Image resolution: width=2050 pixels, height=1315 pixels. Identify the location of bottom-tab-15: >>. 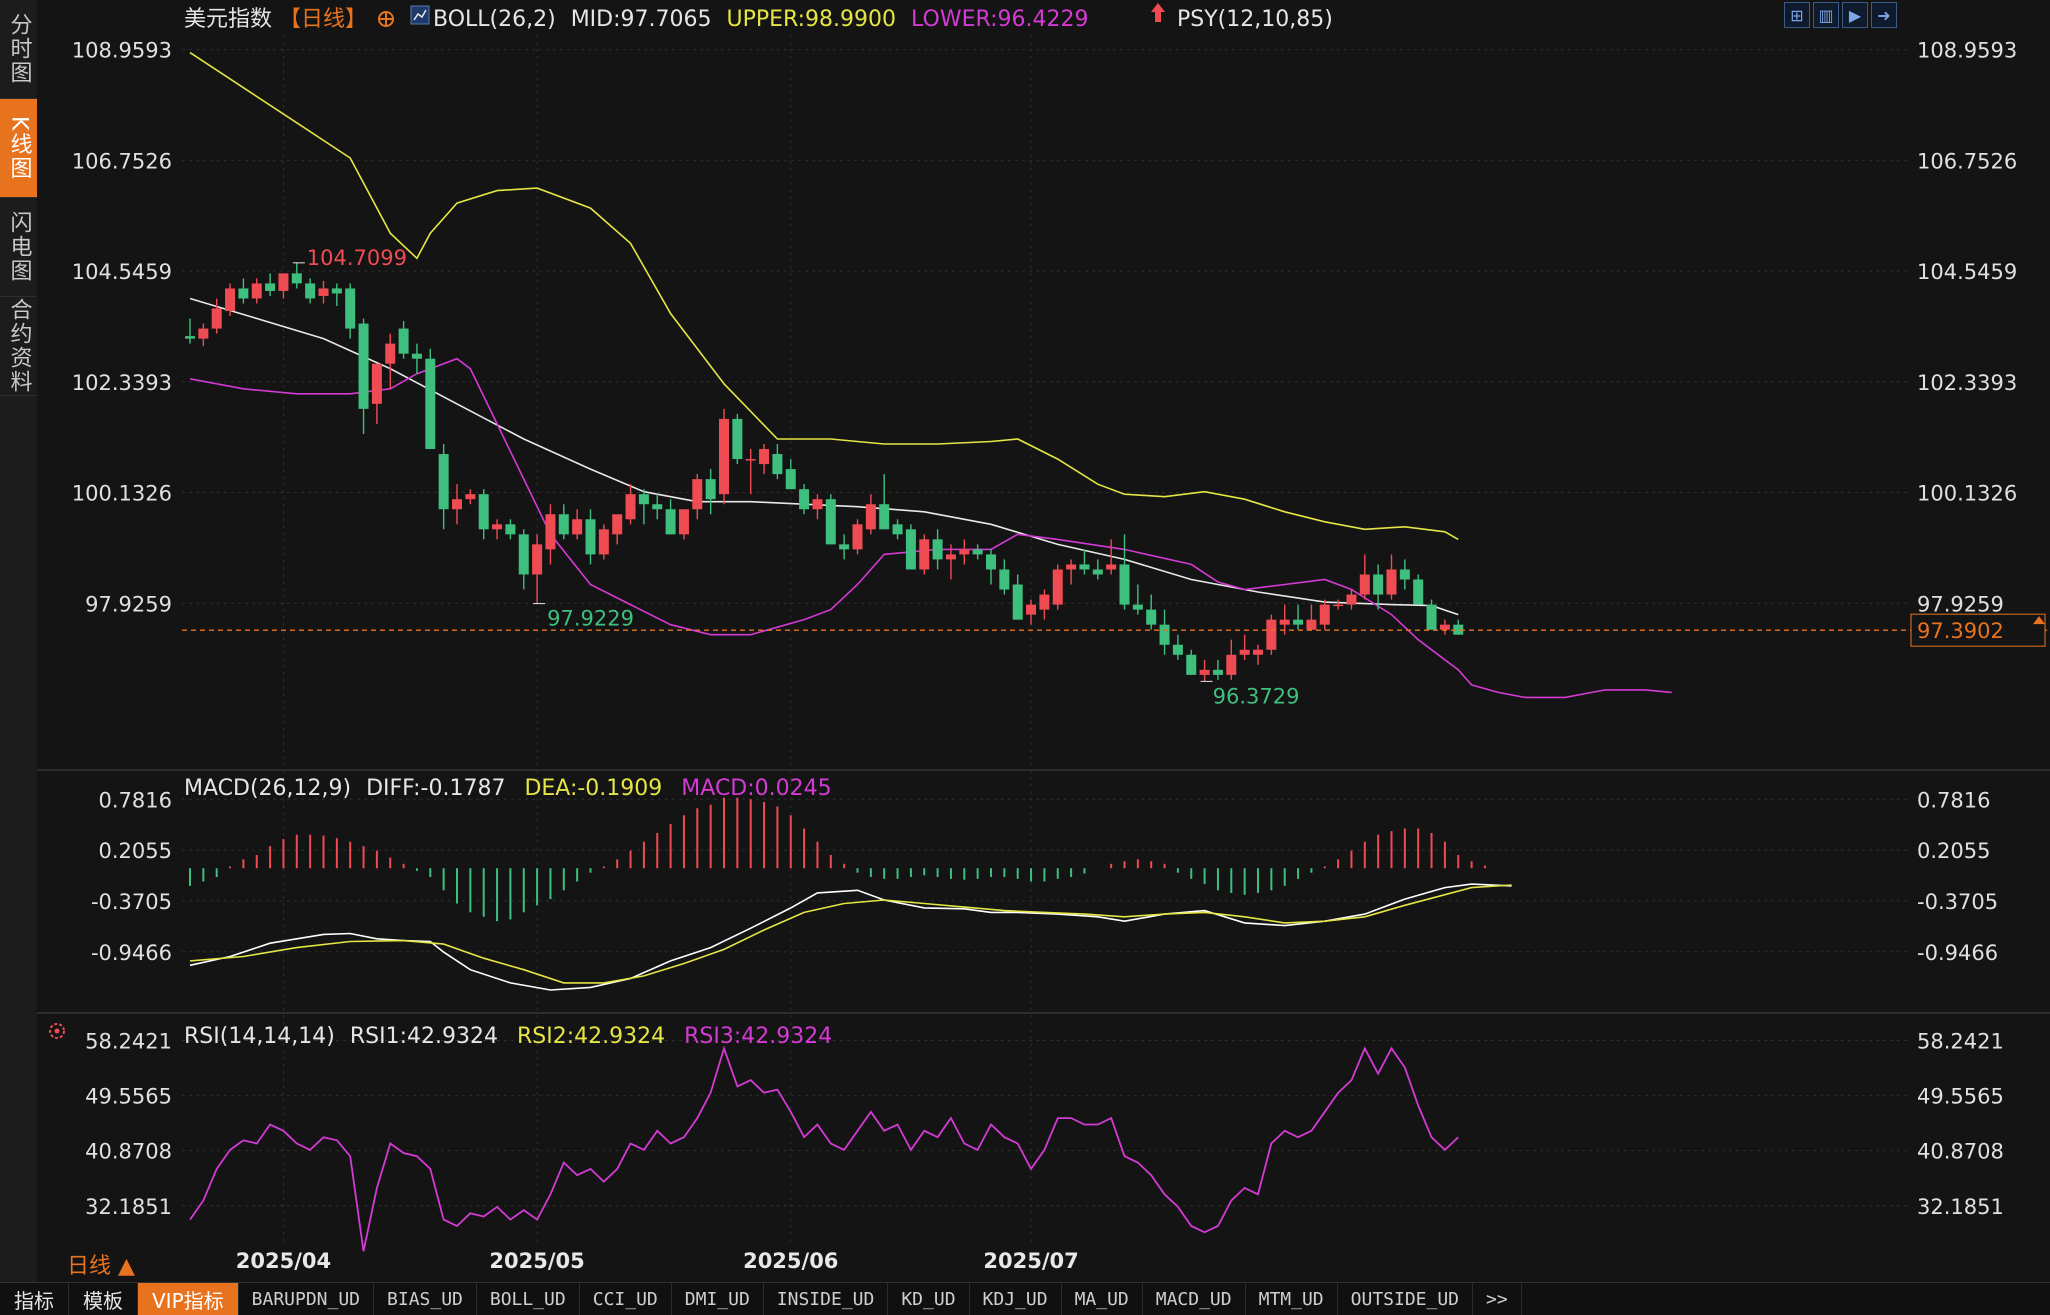
(1497, 1299).